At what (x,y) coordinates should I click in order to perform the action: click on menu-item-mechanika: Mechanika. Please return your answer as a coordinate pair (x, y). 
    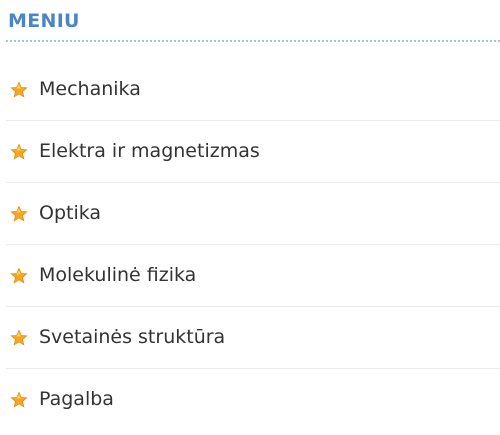
    Looking at the image, I should click on (250, 90).